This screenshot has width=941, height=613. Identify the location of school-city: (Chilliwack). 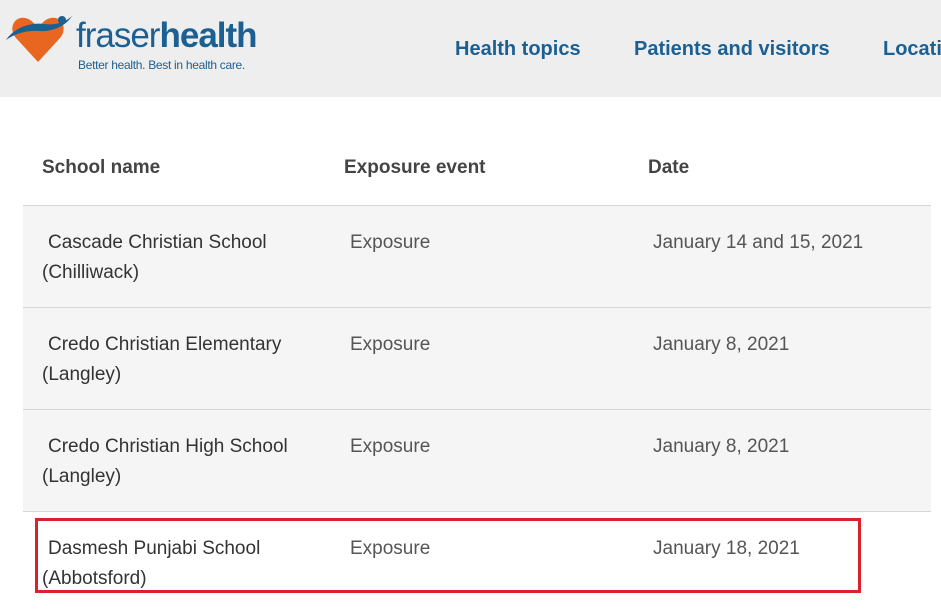
(91, 272).